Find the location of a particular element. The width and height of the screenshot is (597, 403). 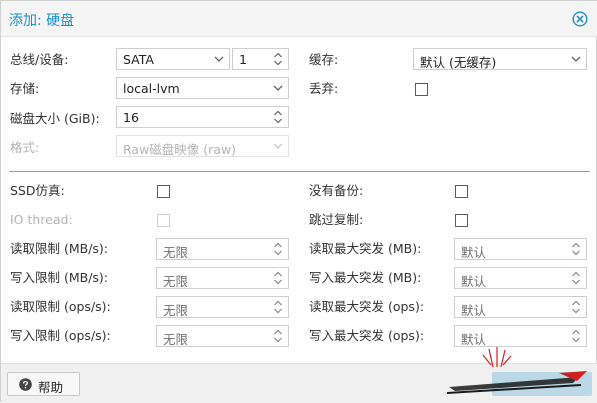

read-burst-mb-label: 读取最大突发 (MB): is located at coordinates (365, 248).